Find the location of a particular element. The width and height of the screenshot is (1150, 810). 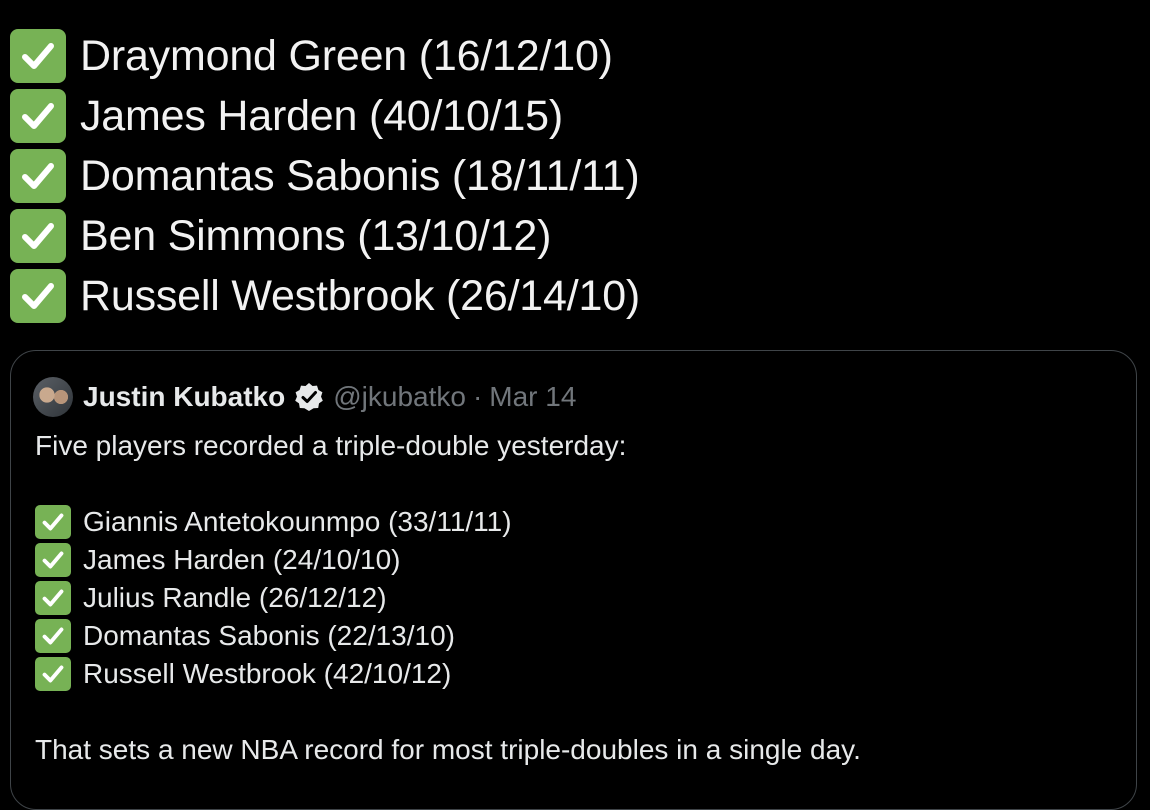

author-handle: @jkubatko is located at coordinates (399, 397).